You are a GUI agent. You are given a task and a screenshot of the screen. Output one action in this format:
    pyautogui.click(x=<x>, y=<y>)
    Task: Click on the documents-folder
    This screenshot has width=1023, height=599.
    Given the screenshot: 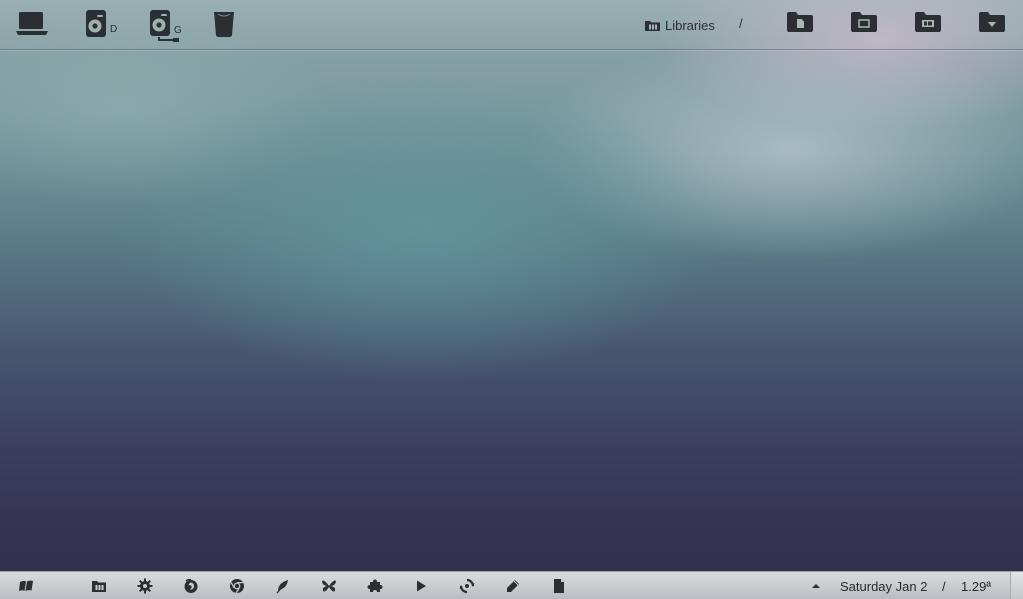 What is the action you would take?
    pyautogui.click(x=800, y=23)
    